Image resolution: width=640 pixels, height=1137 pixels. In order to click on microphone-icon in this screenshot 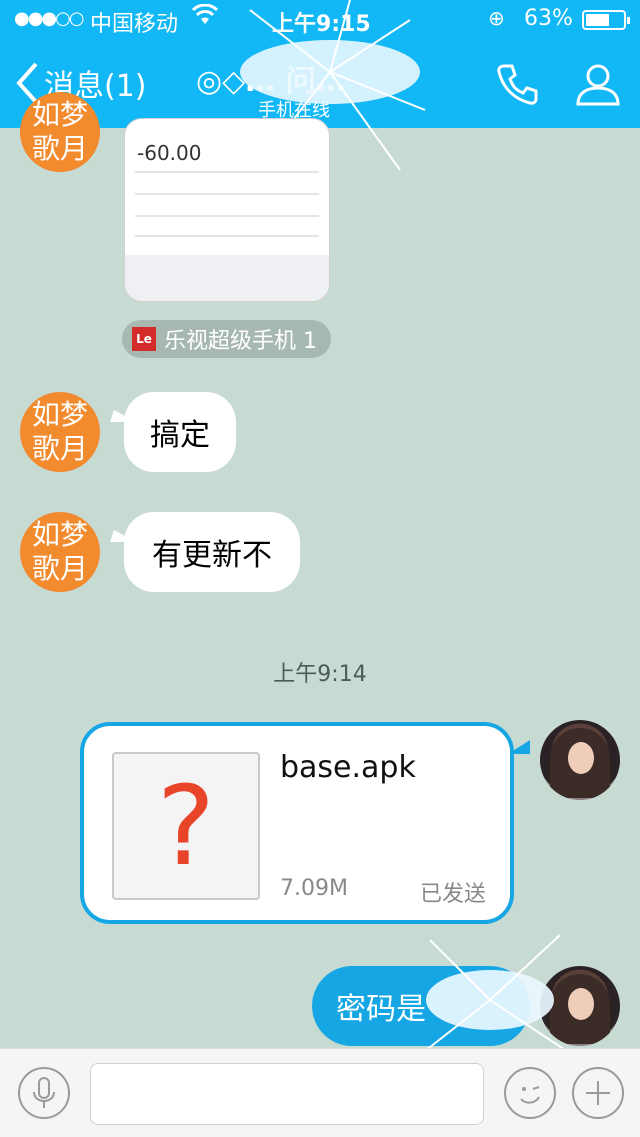, I will do `click(44, 1092)`.